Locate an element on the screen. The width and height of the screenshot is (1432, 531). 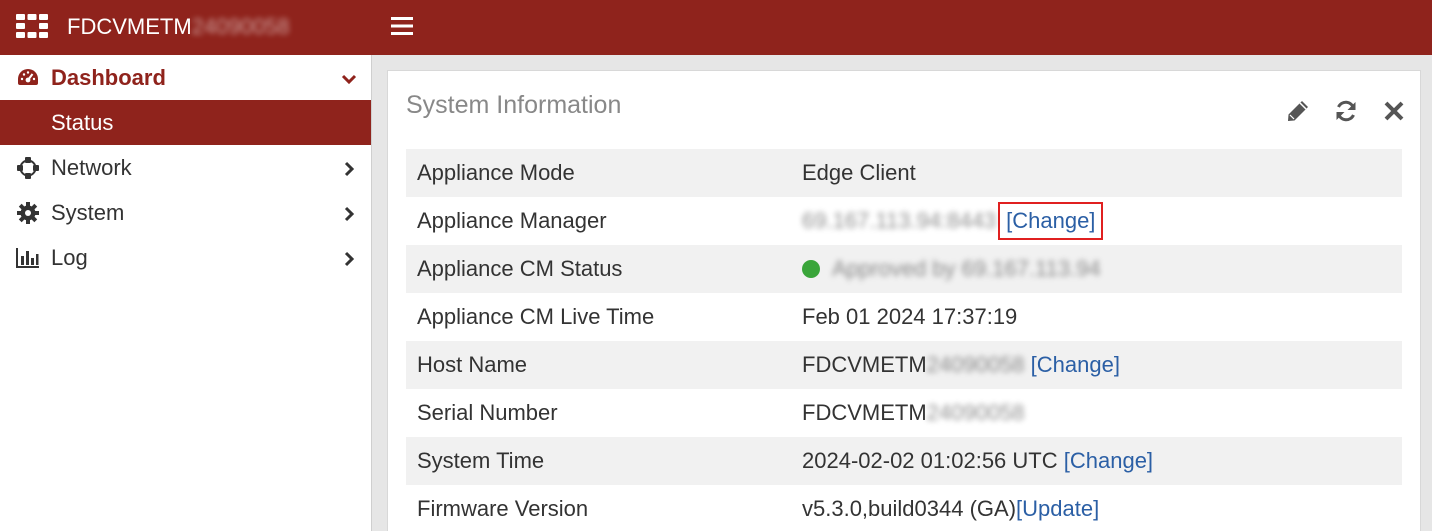
device-hostname: FDCVMETM24090058 is located at coordinates (178, 26).